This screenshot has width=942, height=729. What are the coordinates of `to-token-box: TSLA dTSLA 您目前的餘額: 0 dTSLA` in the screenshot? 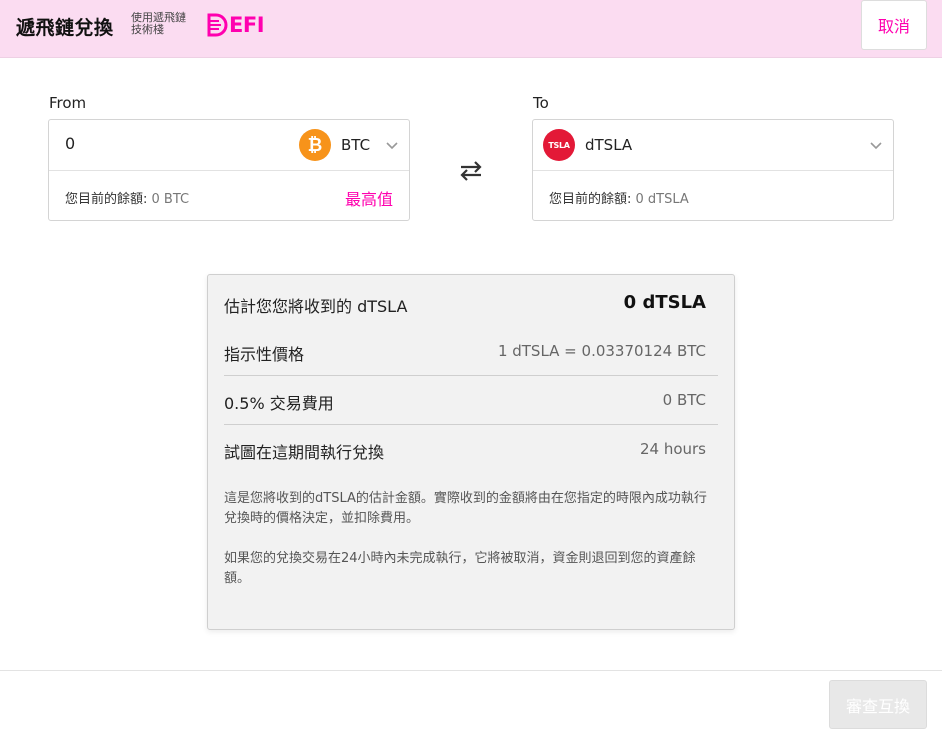 It's located at (713, 170).